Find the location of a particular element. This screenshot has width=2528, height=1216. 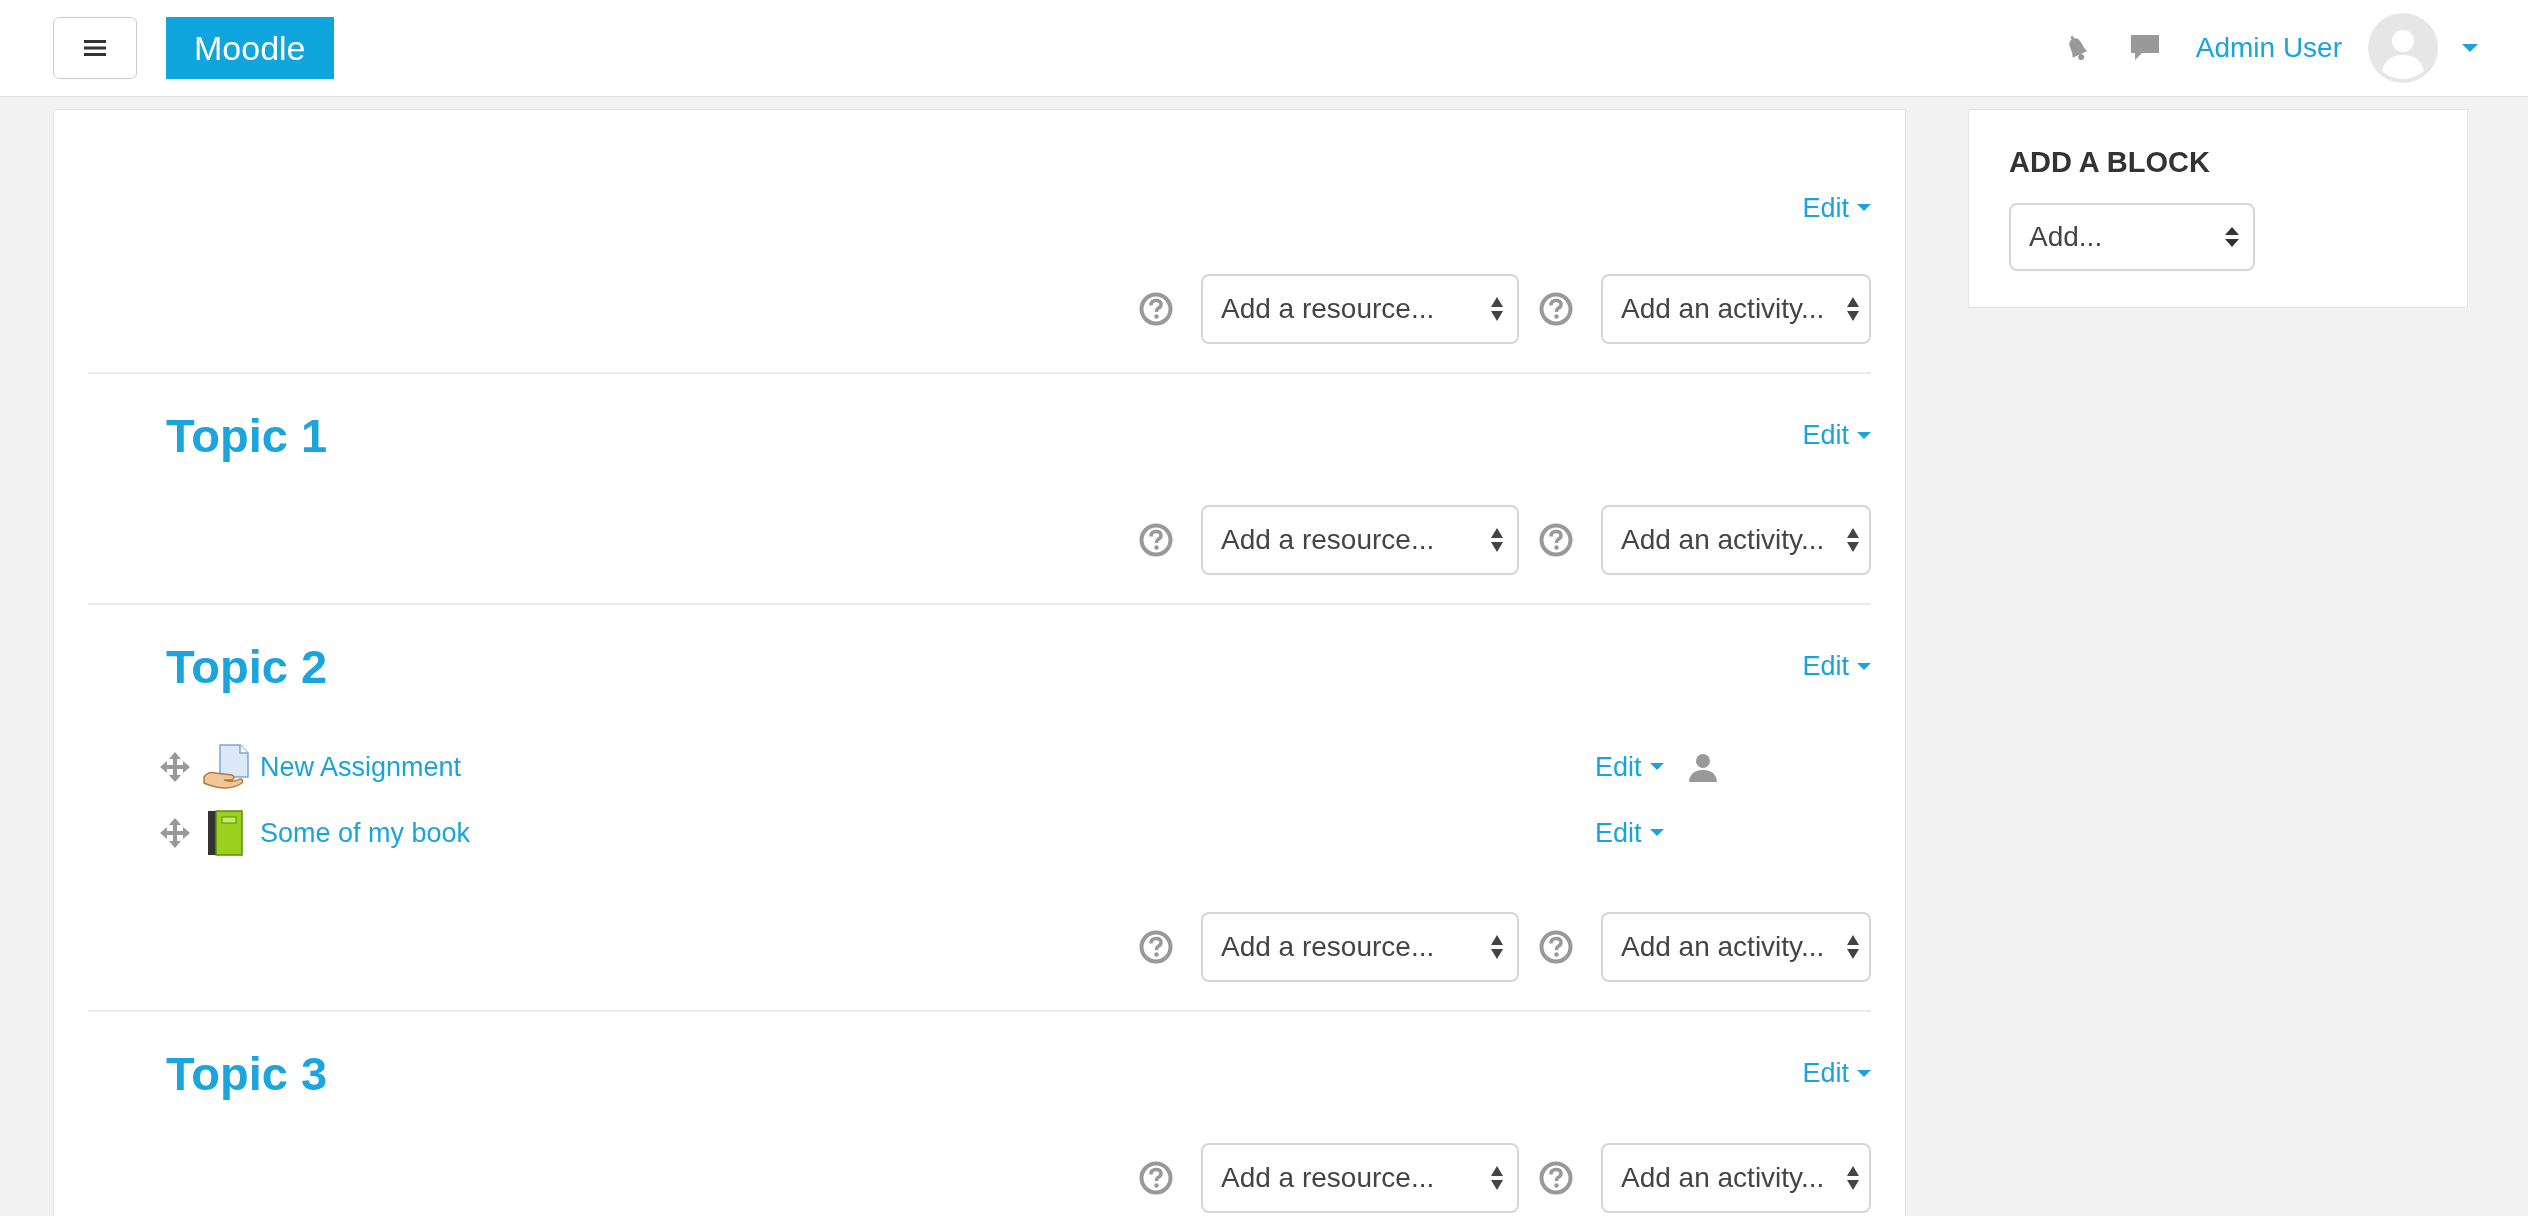

site-brand-link: Moodle is located at coordinates (250, 48).